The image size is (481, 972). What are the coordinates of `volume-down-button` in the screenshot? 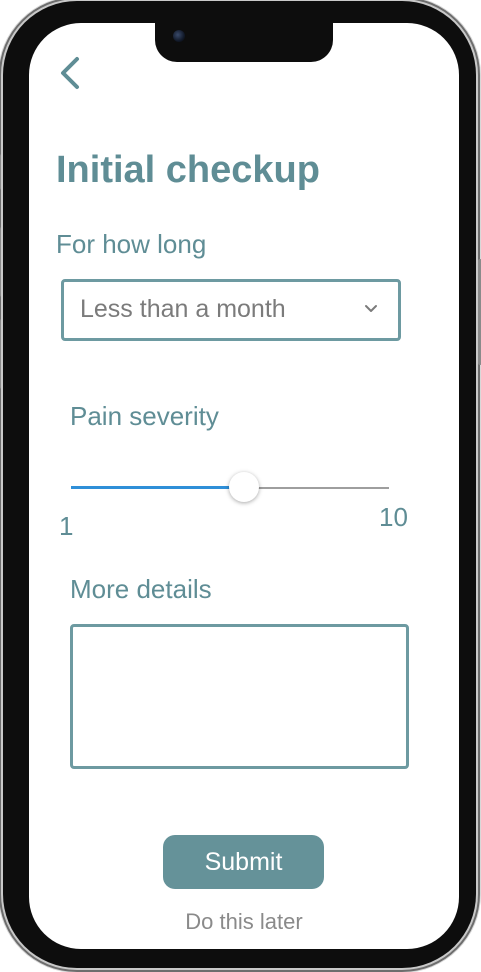 It's located at (0, 354).